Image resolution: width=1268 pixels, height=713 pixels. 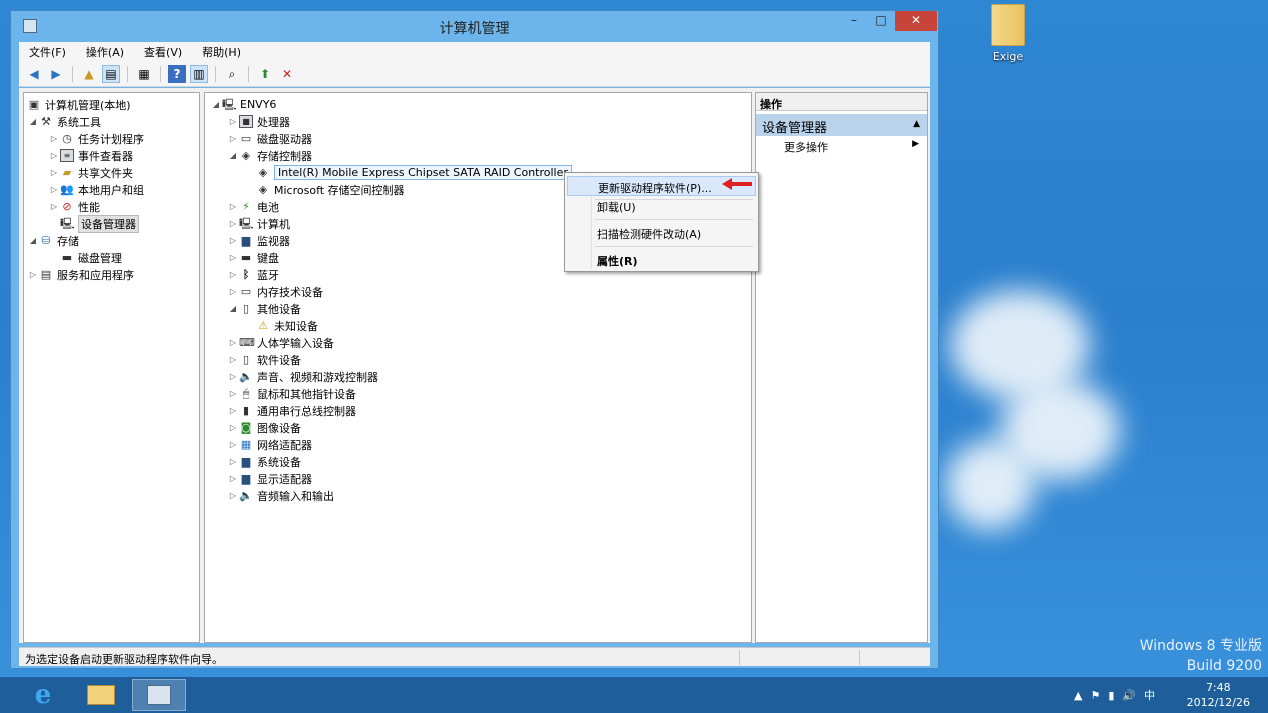 What do you see at coordinates (264, 308) in the screenshot?
I see `device-category-other: ◢ ▯ 其他设备` at bounding box center [264, 308].